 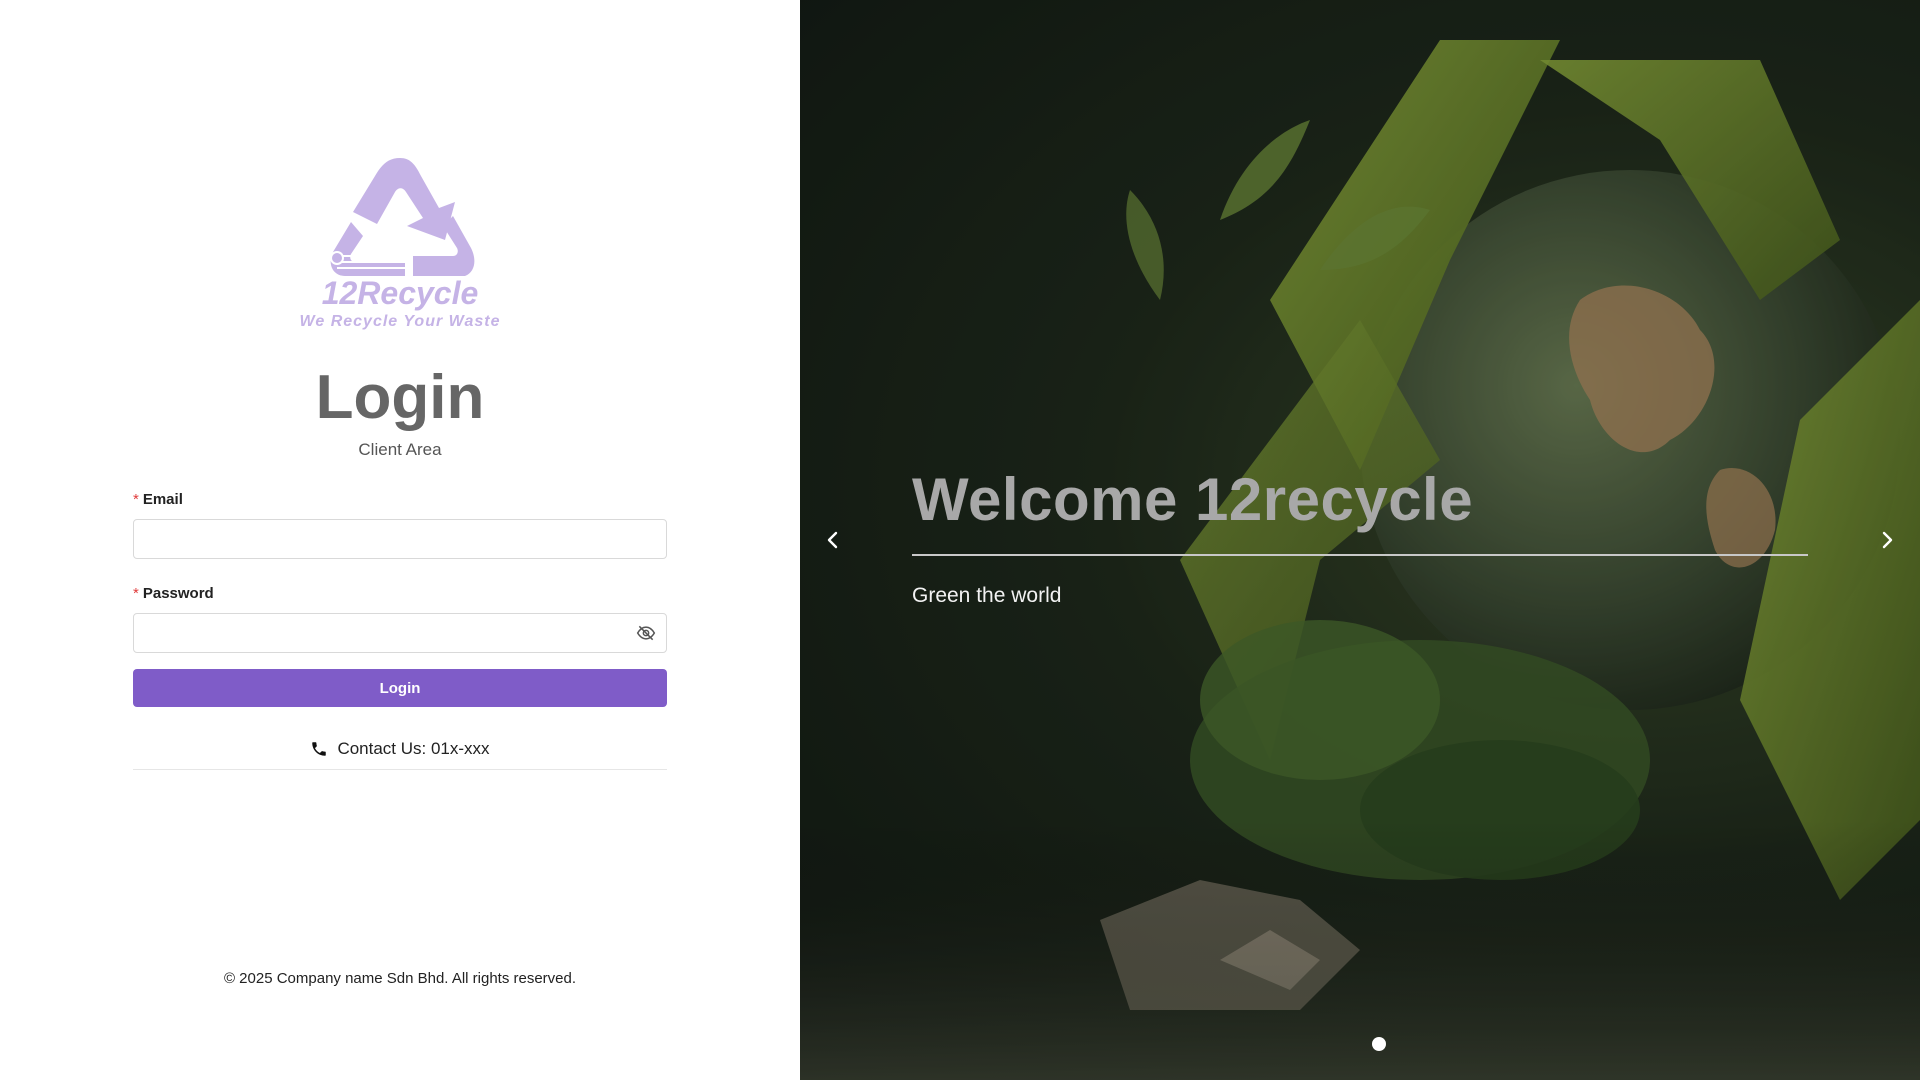 What do you see at coordinates (646, 633) in the screenshot?
I see `eye-off-icon` at bounding box center [646, 633].